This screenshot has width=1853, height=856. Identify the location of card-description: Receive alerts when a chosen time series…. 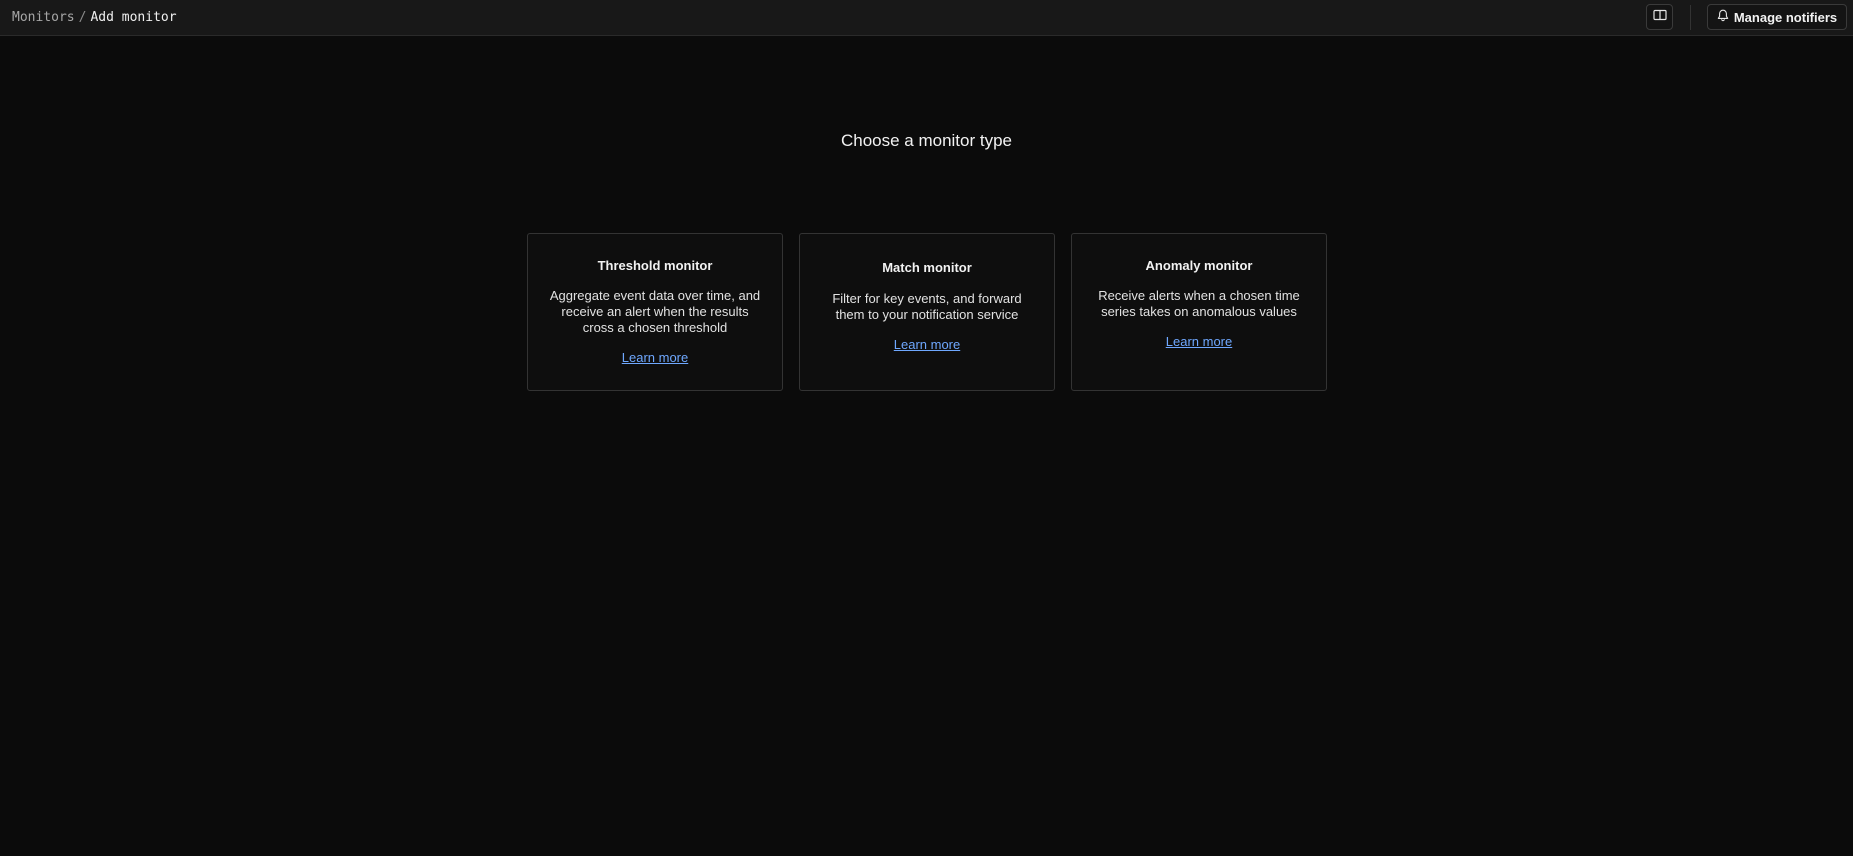
(1199, 303).